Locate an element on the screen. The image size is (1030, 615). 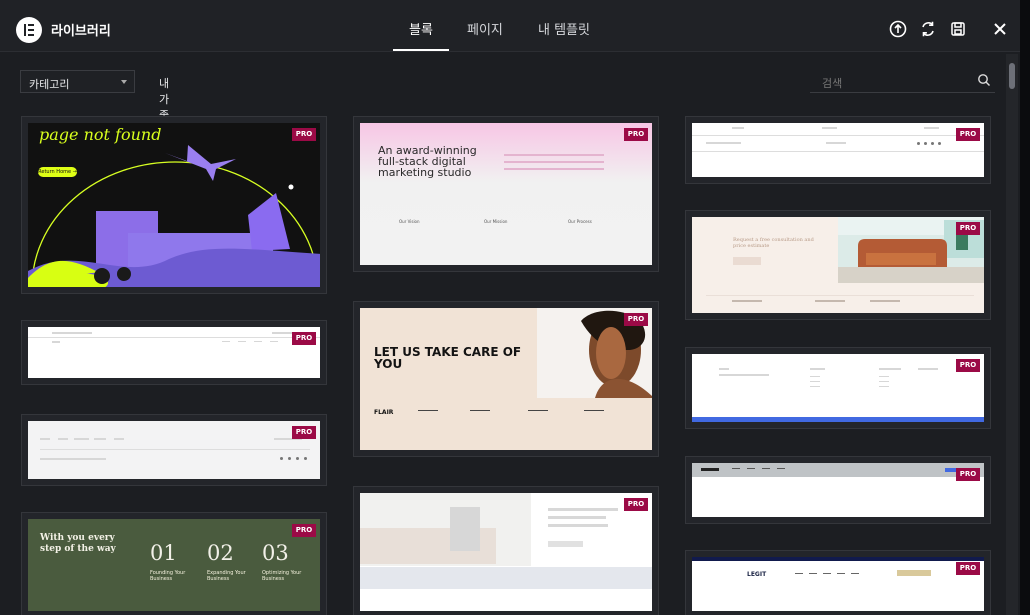
category-select-label: 카테고리 is located at coordinates (49, 84).